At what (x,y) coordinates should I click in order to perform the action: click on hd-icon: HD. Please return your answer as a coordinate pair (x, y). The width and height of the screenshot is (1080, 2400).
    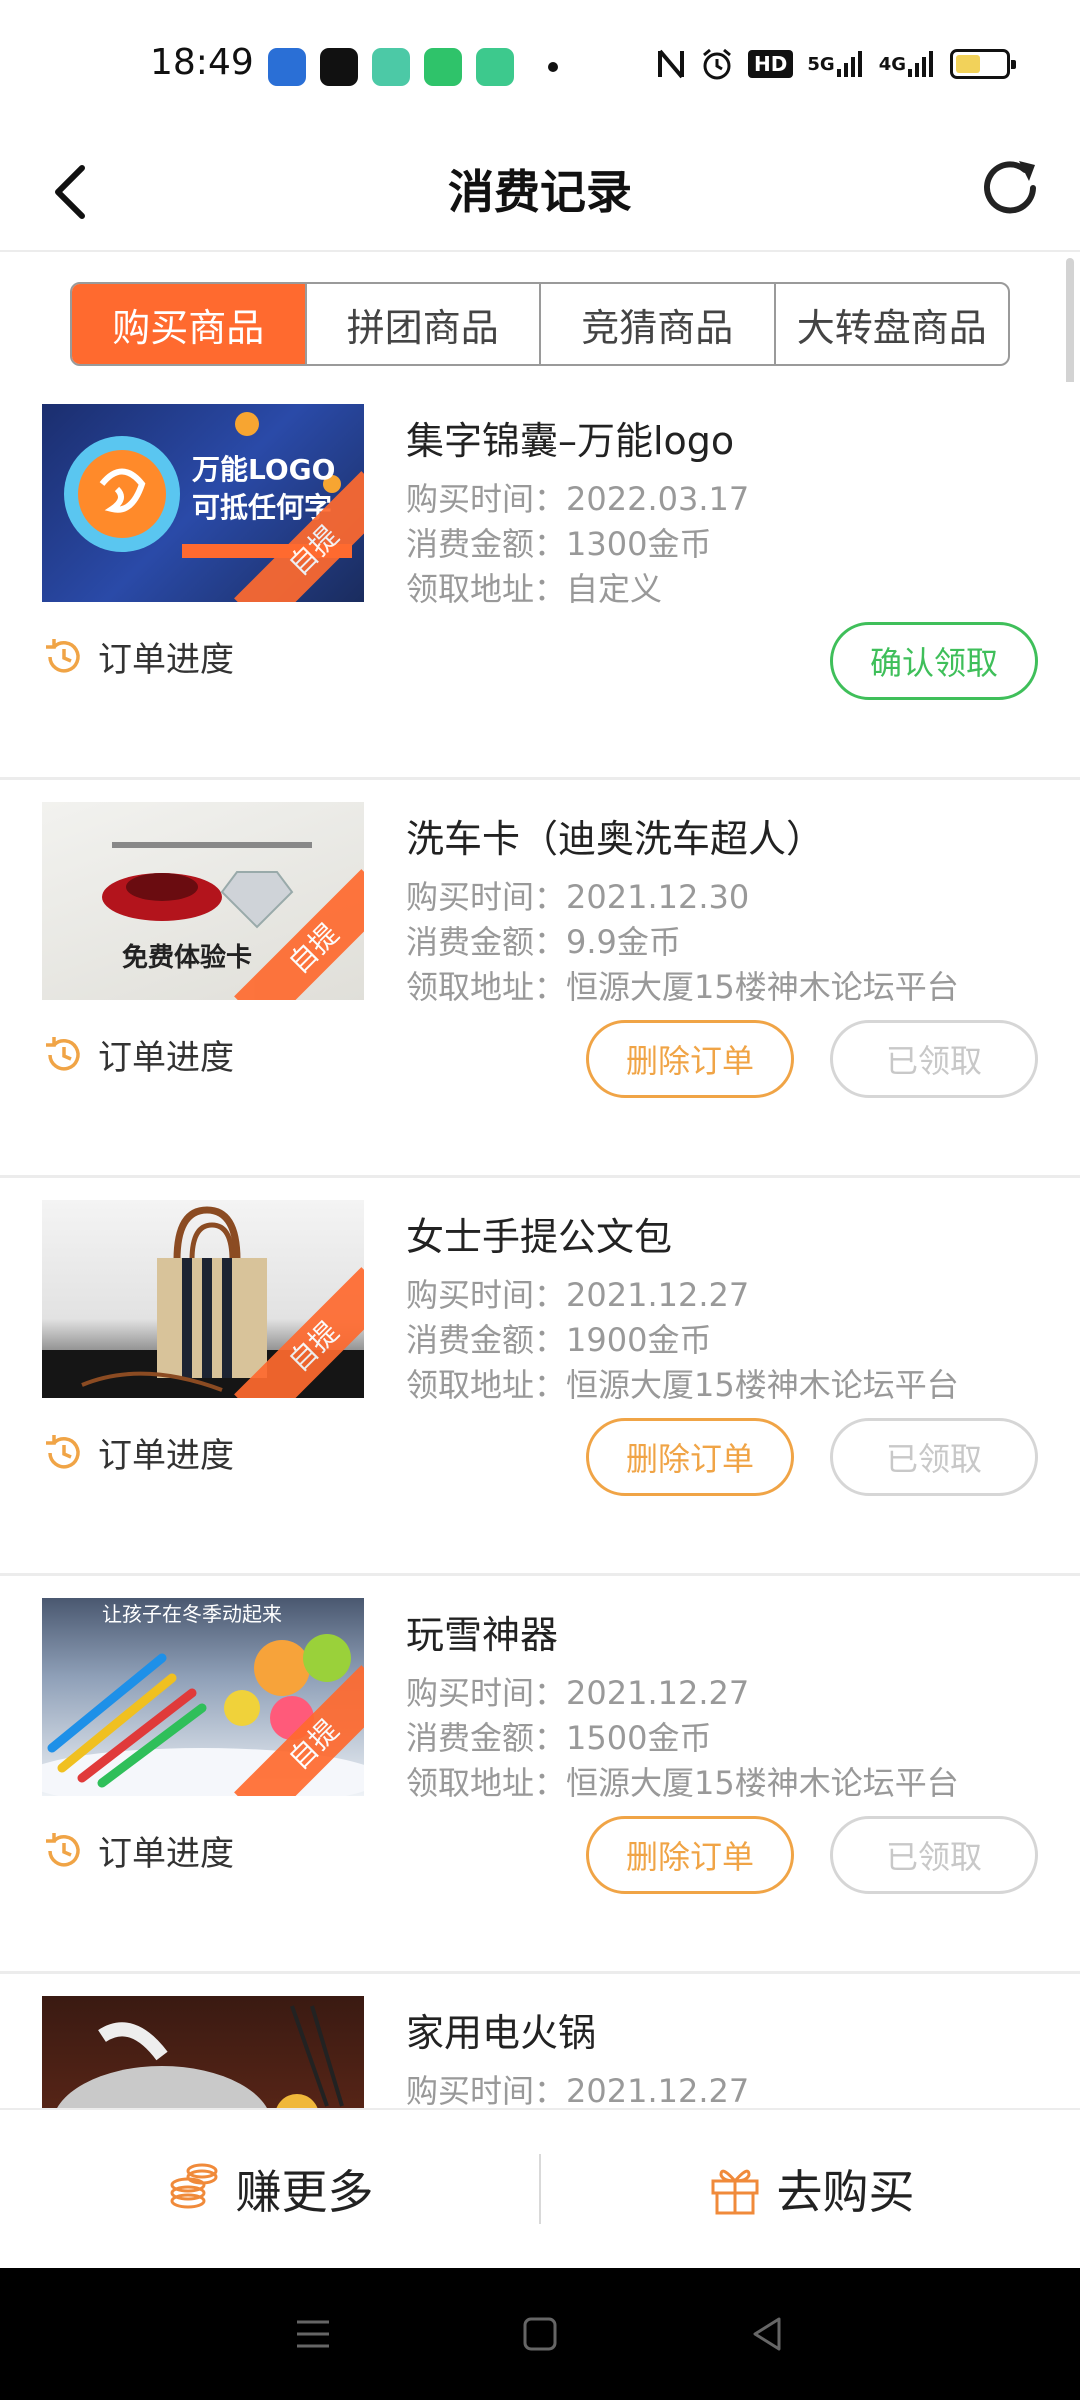
    Looking at the image, I should click on (771, 64).